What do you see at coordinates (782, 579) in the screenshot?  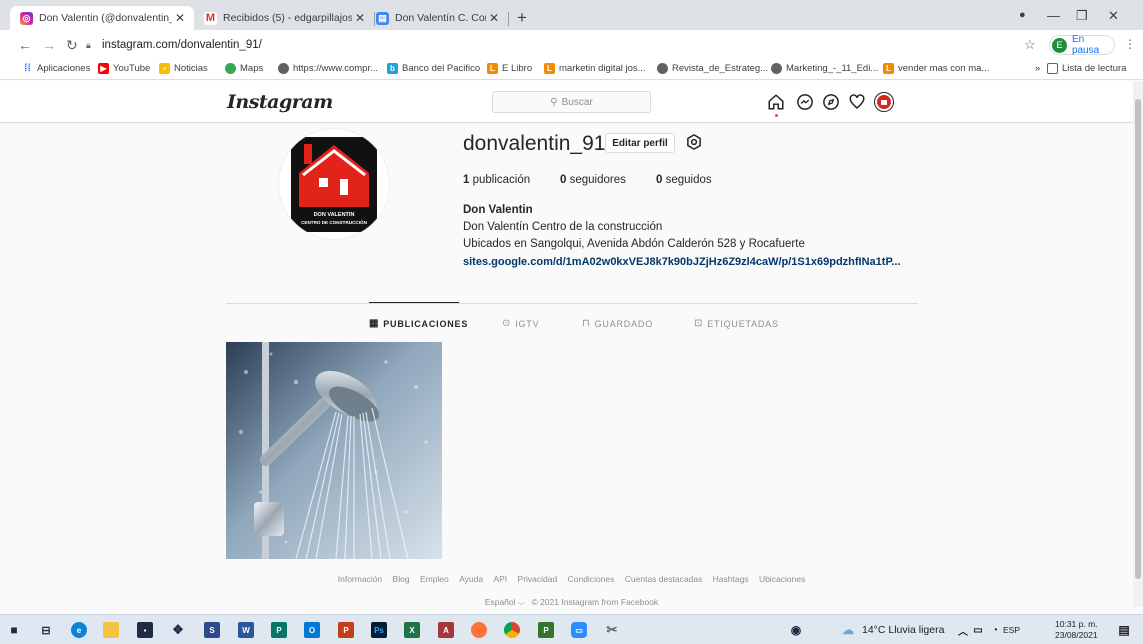 I see `footer-link: Ubicaciones` at bounding box center [782, 579].